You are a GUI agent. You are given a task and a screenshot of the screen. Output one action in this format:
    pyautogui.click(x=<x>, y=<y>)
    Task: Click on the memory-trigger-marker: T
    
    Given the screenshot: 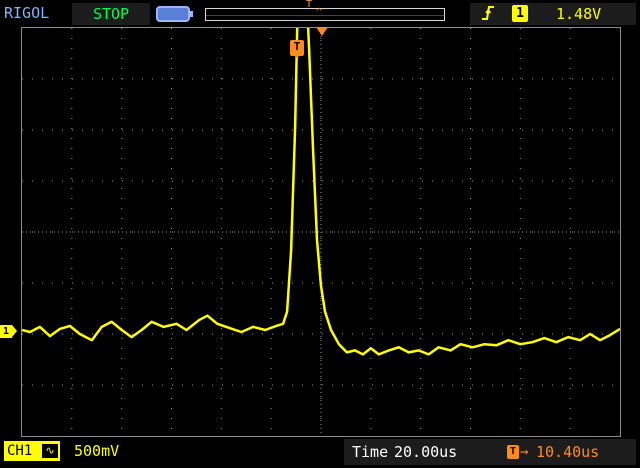 What is the action you would take?
    pyautogui.click(x=309, y=5)
    